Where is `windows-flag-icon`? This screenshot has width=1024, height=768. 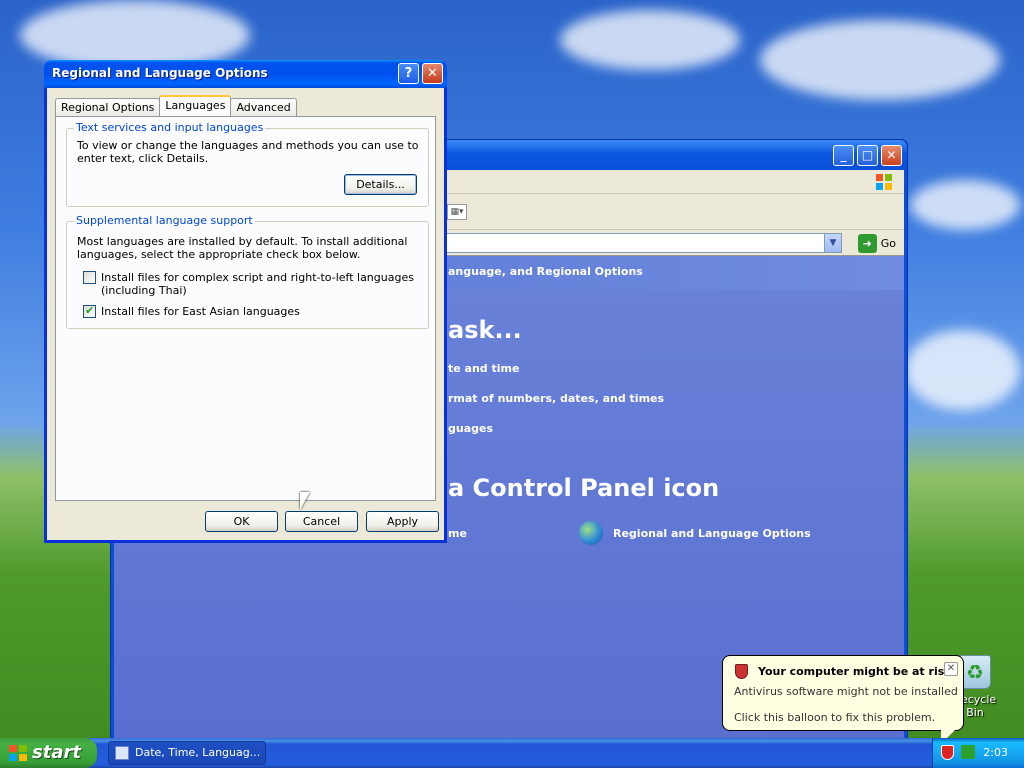 windows-flag-icon is located at coordinates (18, 753).